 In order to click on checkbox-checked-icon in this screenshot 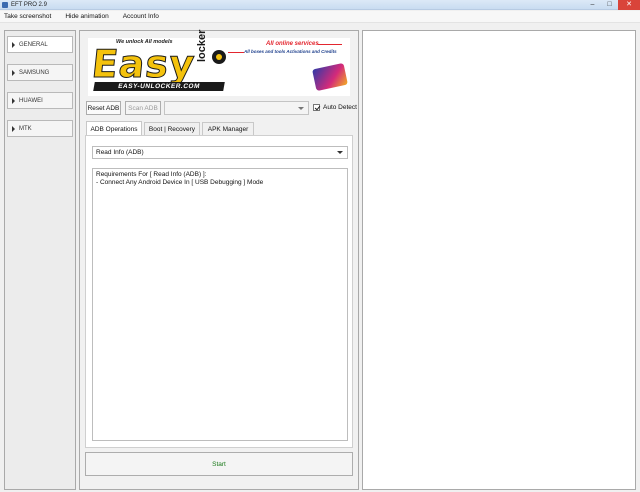, I will do `click(316, 107)`.